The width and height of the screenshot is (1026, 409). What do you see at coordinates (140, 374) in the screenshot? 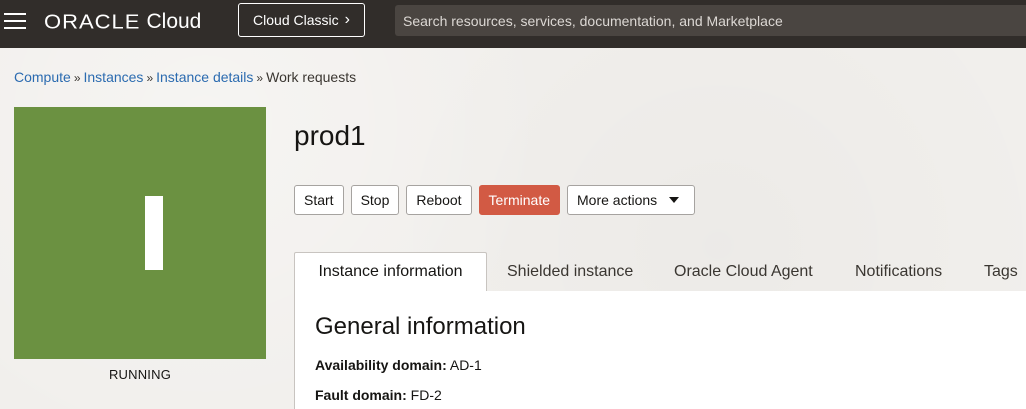
I see `instance-status-label: RUNNING` at bounding box center [140, 374].